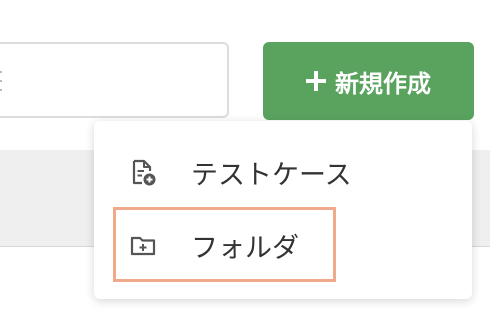 This screenshot has width=490, height=318. I want to click on search-input-edge-glyph, so click(1, 81).